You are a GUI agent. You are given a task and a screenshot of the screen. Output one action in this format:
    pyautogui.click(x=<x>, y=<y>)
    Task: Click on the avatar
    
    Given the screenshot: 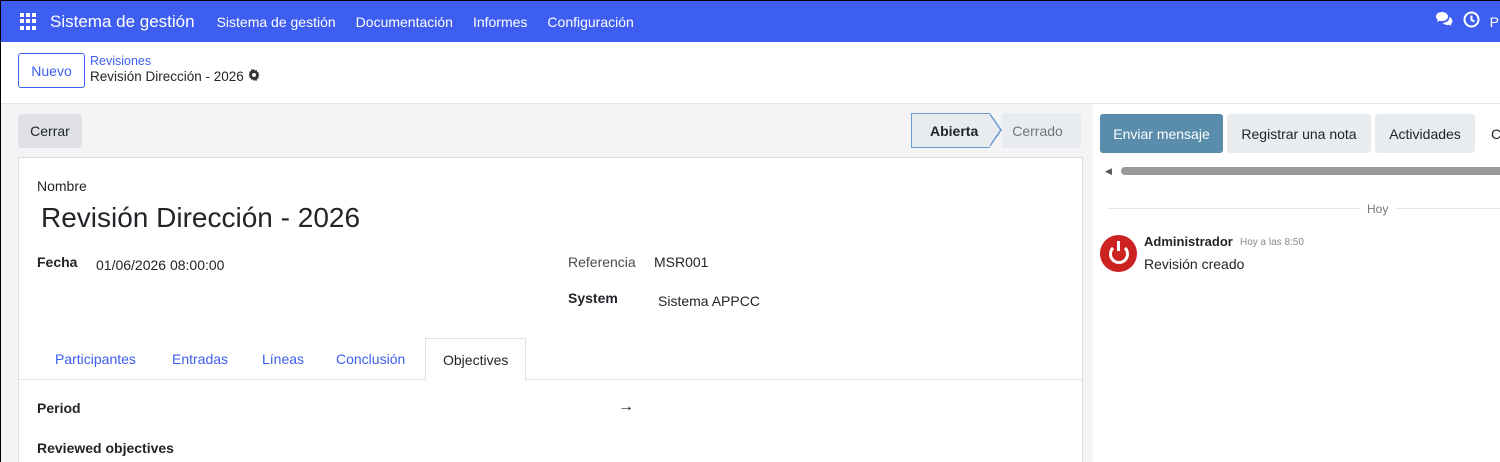 What is the action you would take?
    pyautogui.click(x=1118, y=253)
    